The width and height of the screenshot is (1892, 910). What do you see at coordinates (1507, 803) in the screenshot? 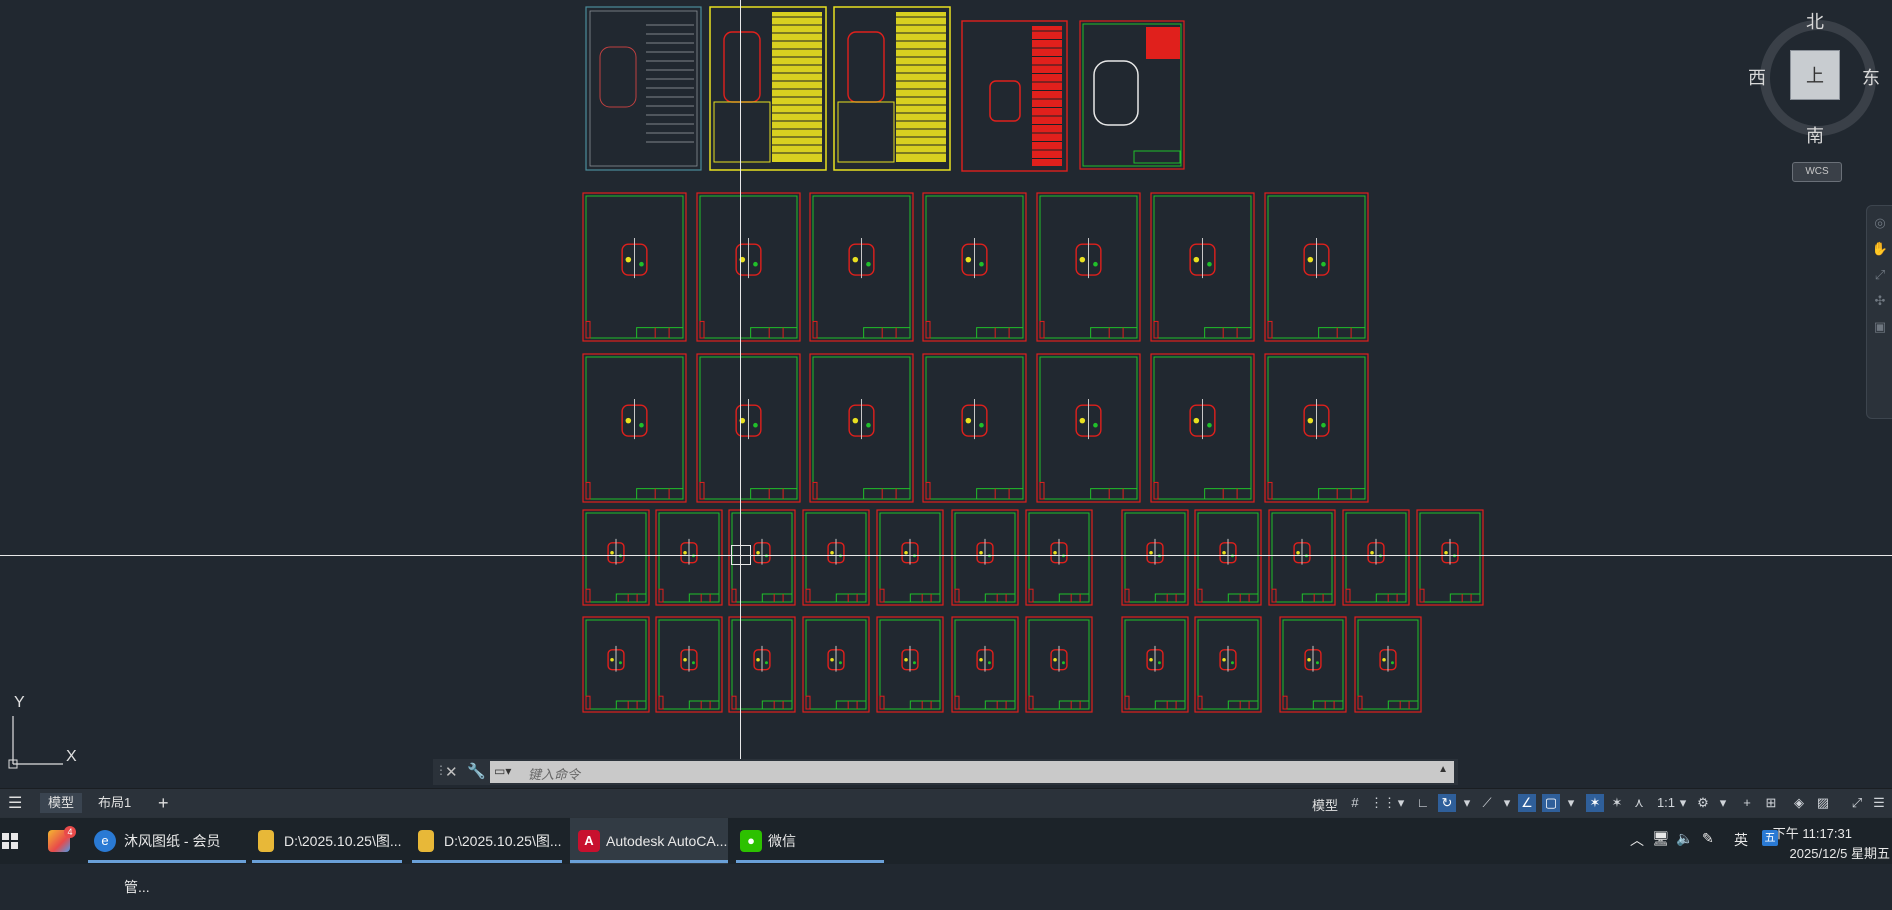
I see `isodraft-dropdown-icon: ▾` at bounding box center [1507, 803].